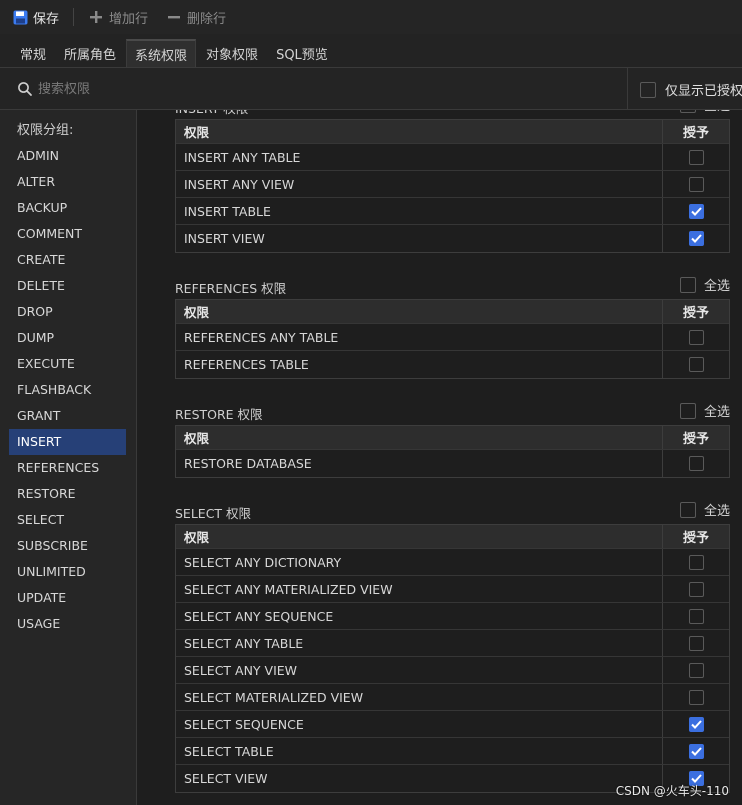 This screenshot has width=742, height=805. I want to click on sidebar-item-delete: DELETE, so click(67, 286).